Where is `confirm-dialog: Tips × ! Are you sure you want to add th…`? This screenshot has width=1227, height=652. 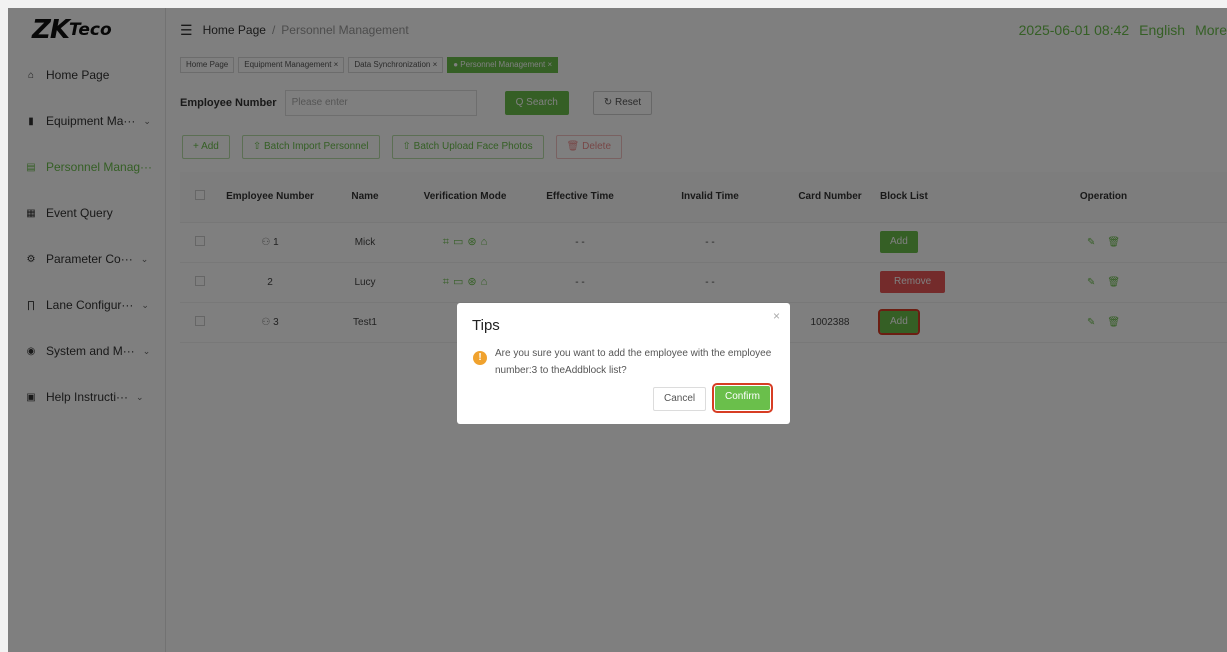 confirm-dialog: Tips × ! Are you sure you want to add th… is located at coordinates (623, 363).